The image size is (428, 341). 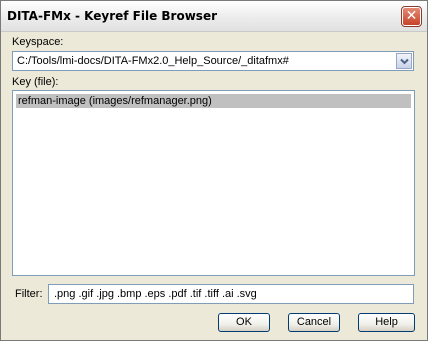 What do you see at coordinates (213, 101) in the screenshot?
I see `list-item: refman-image (images/refmanager.png)` at bounding box center [213, 101].